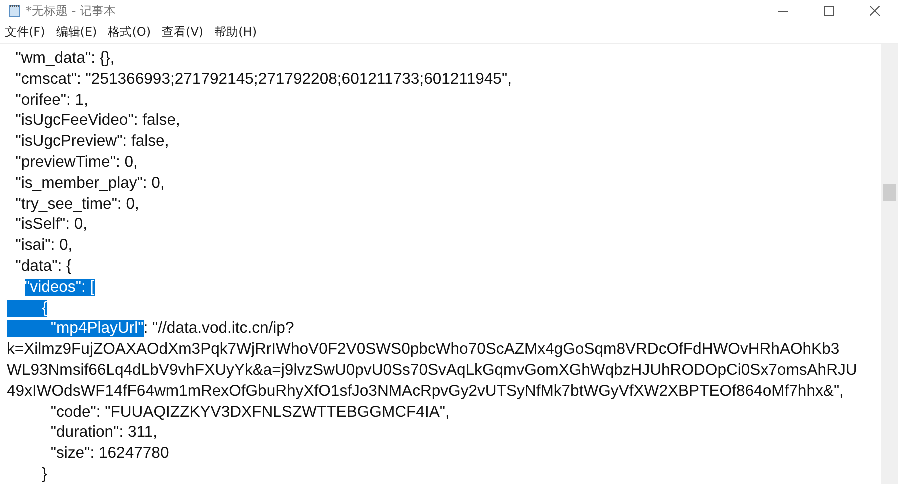  What do you see at coordinates (89, 183) in the screenshot?
I see `text-line: "is_member_play": 0,` at bounding box center [89, 183].